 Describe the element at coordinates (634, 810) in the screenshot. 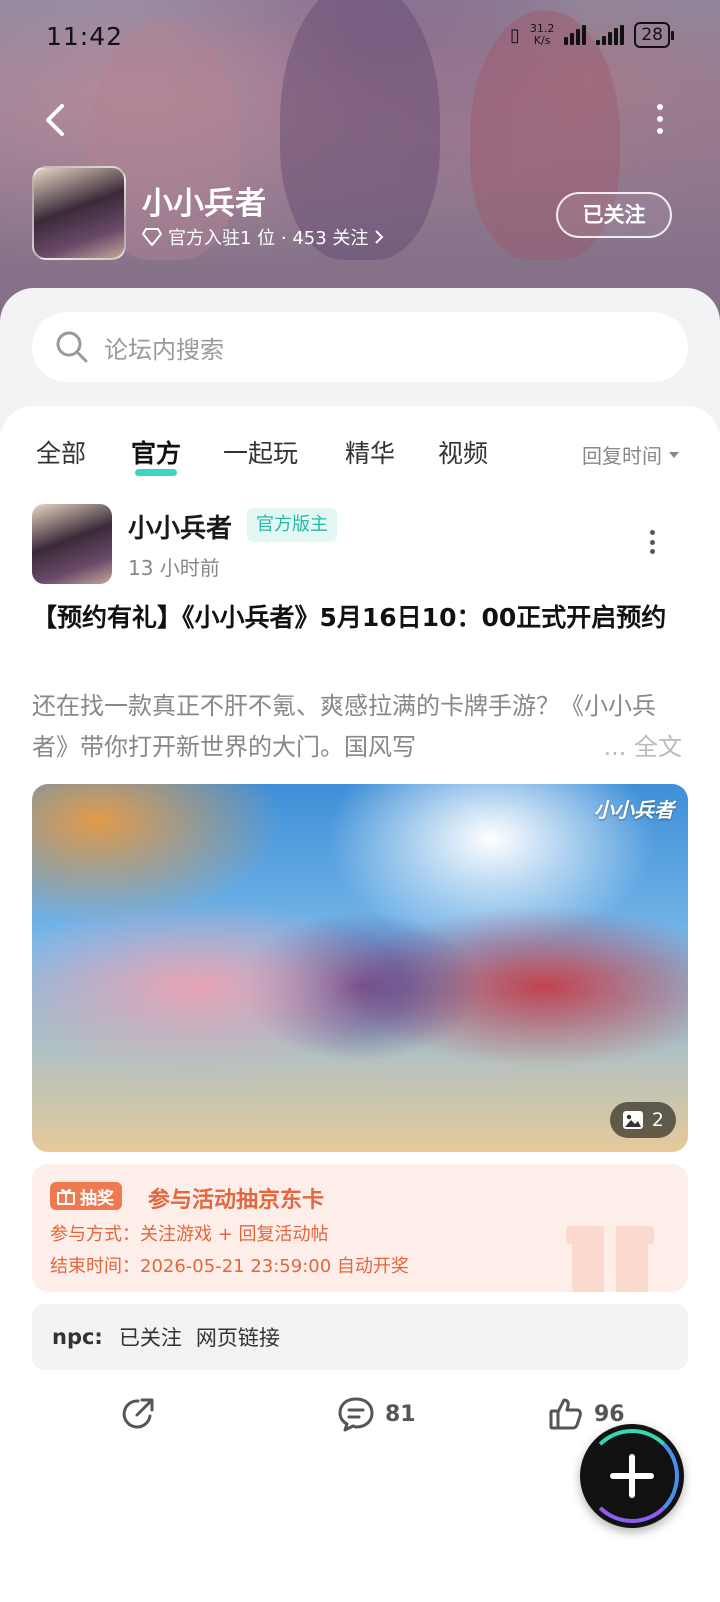

I see `image-logo: 小小兵者` at that location.